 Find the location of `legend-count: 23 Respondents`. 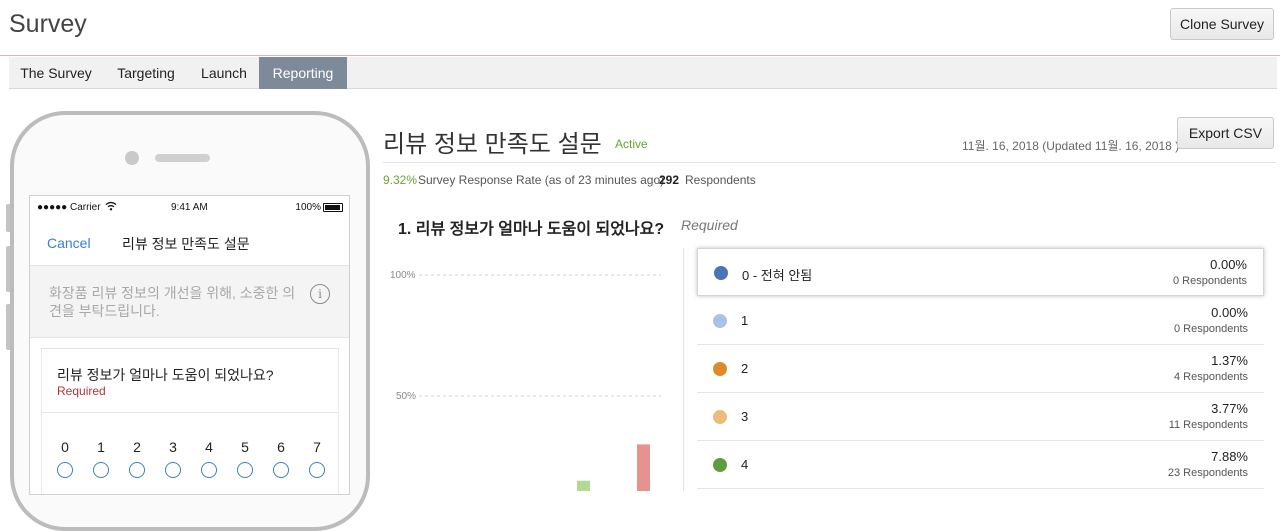

legend-count: 23 Respondents is located at coordinates (1207, 473).